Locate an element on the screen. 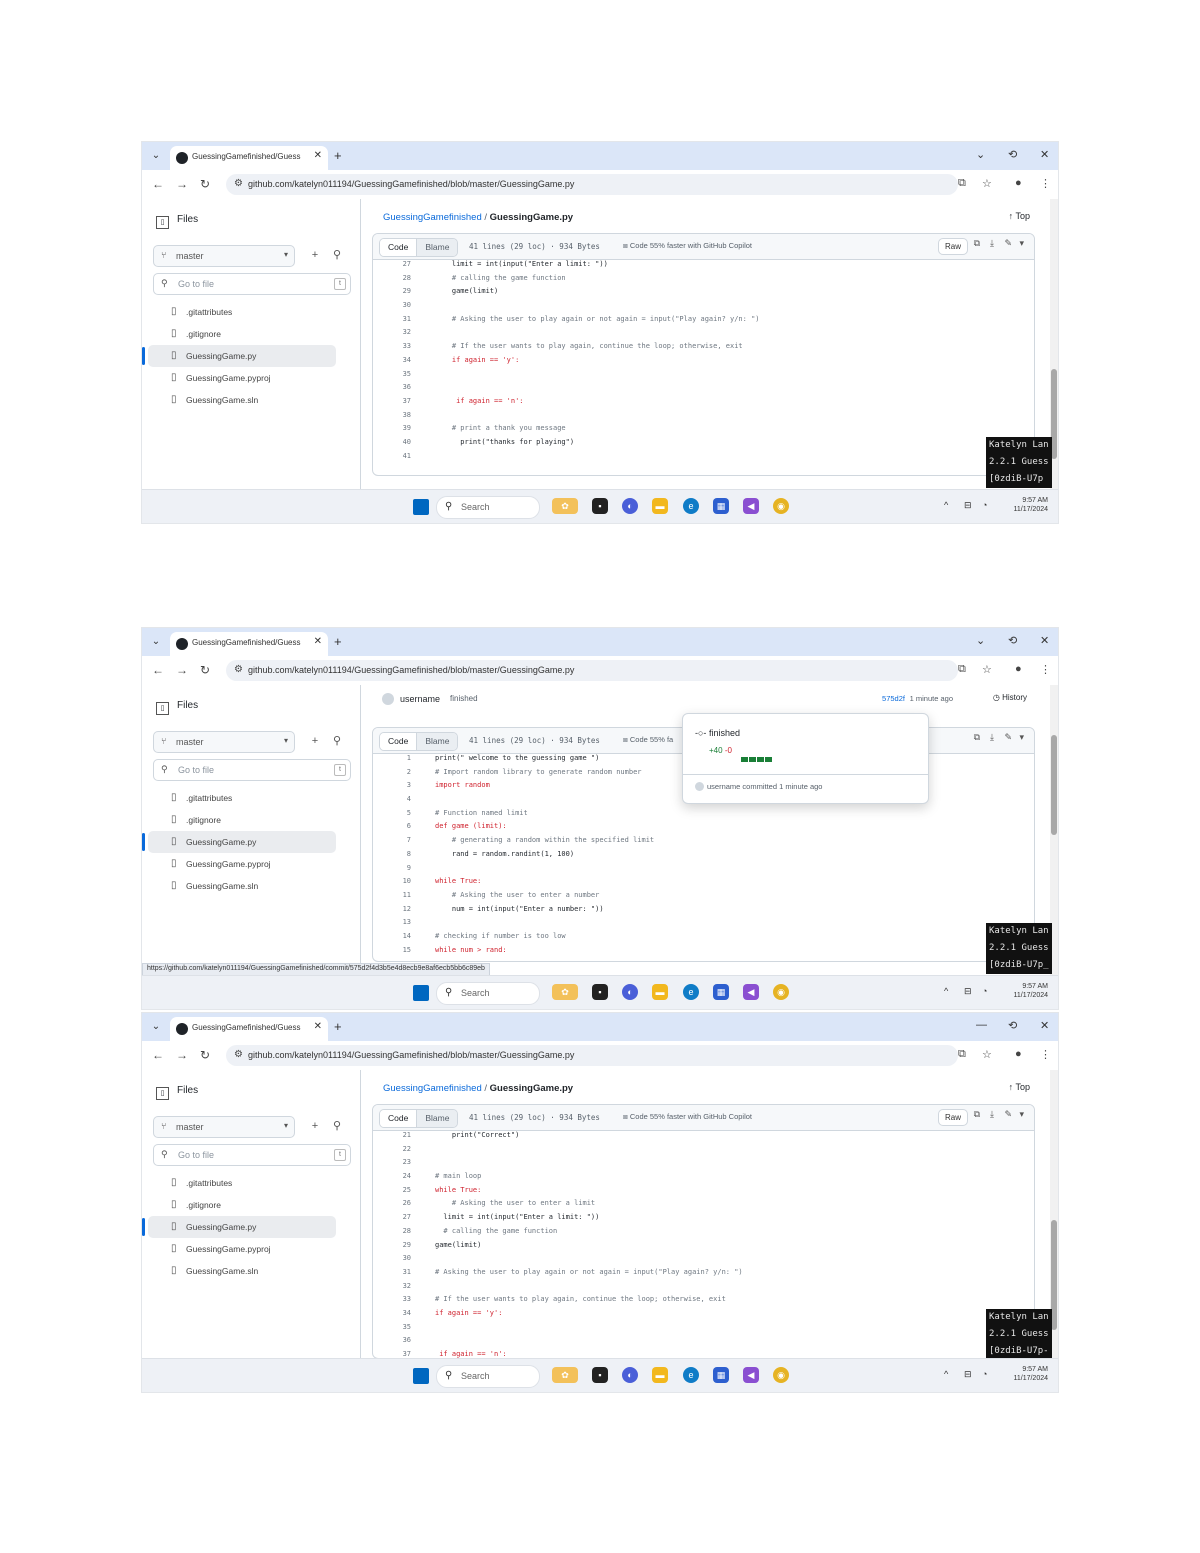  top-link: ↑ Top is located at coordinates (1019, 1087).